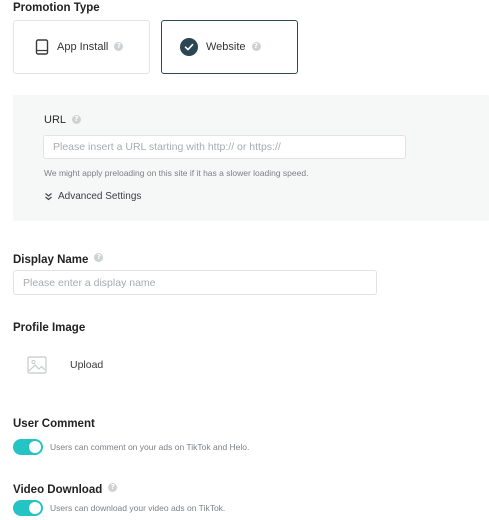 Image resolution: width=489 pixels, height=520 pixels. Describe the element at coordinates (56, 8) in the screenshot. I see `promotion-type-title: Promotion Type` at that location.